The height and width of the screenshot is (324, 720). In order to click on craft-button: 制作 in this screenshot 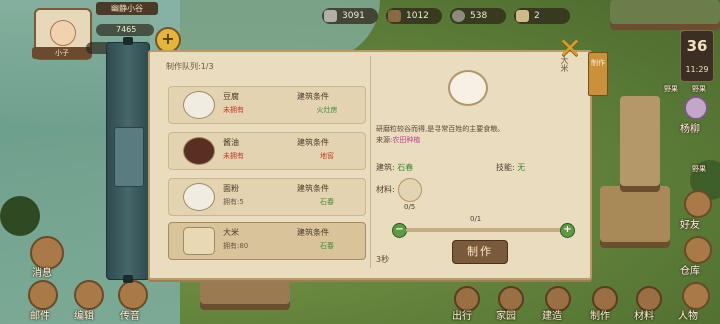, I will do `click(480, 252)`.